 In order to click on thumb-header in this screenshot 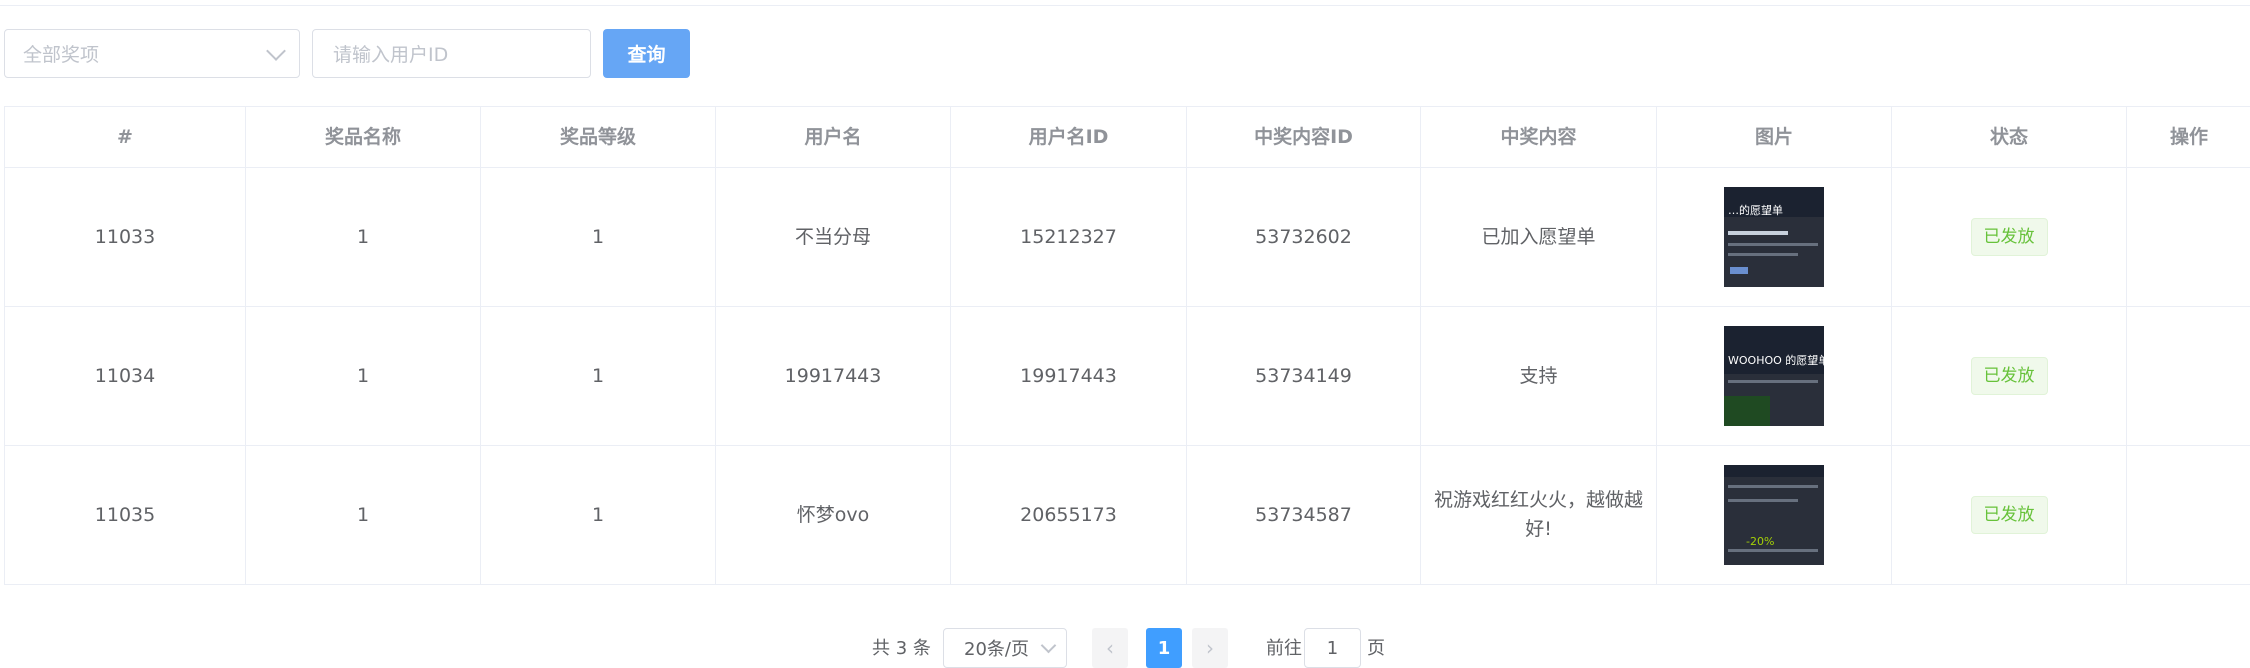, I will do `click(1774, 471)`.